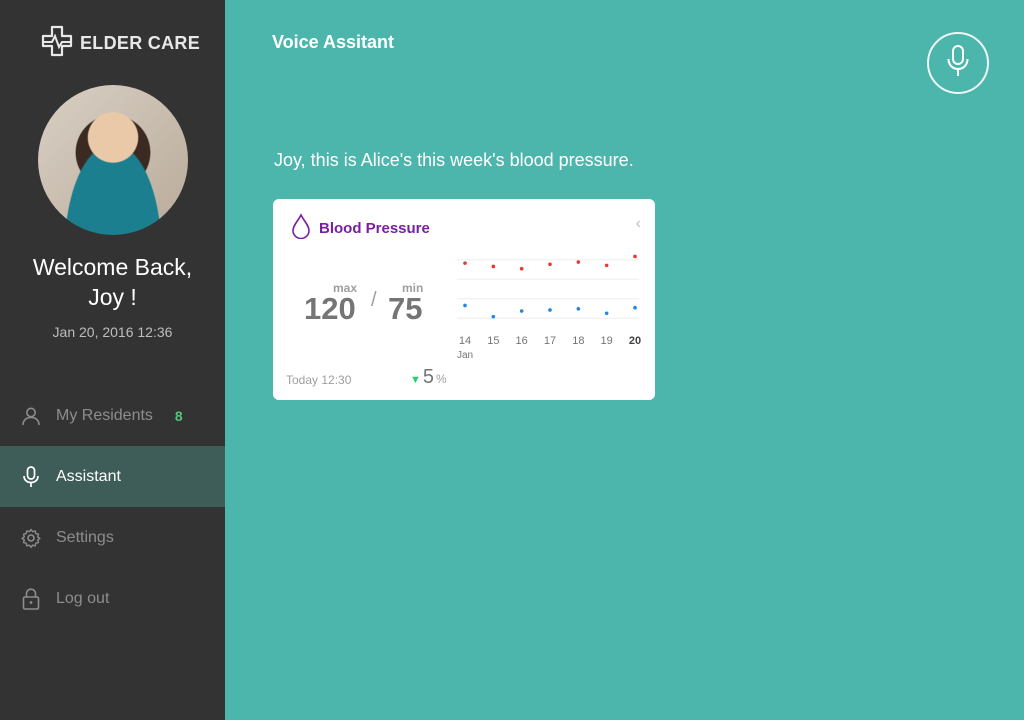 The width and height of the screenshot is (1024, 720). Describe the element at coordinates (178, 415) in the screenshot. I see `residents-count-badge: 8` at that location.